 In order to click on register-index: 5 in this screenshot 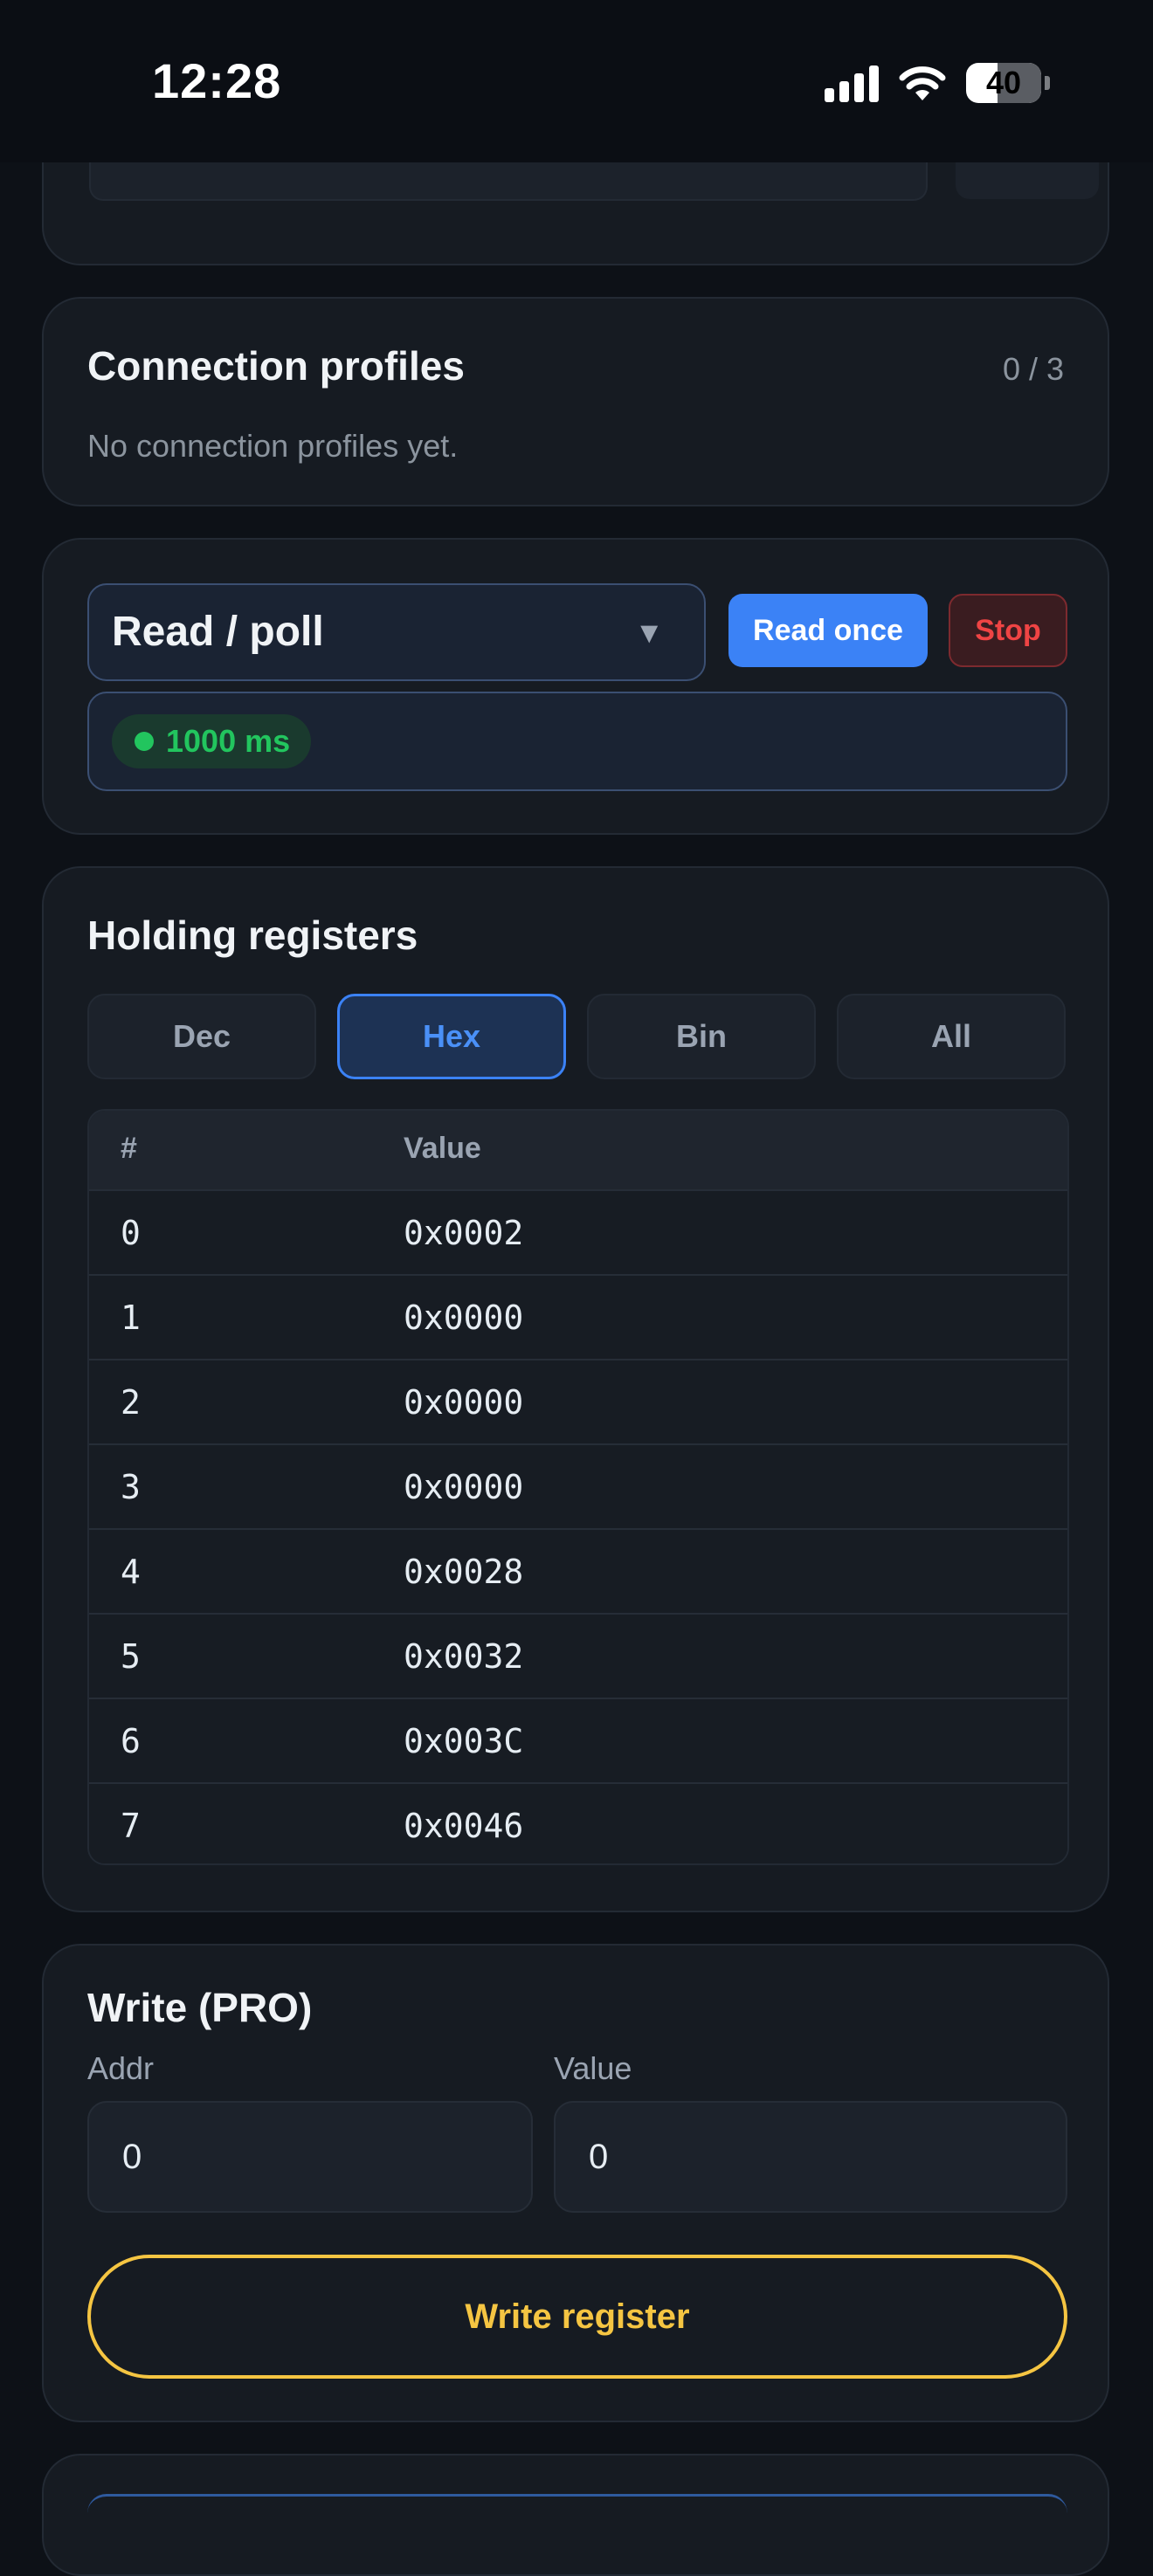, I will do `click(131, 1656)`.